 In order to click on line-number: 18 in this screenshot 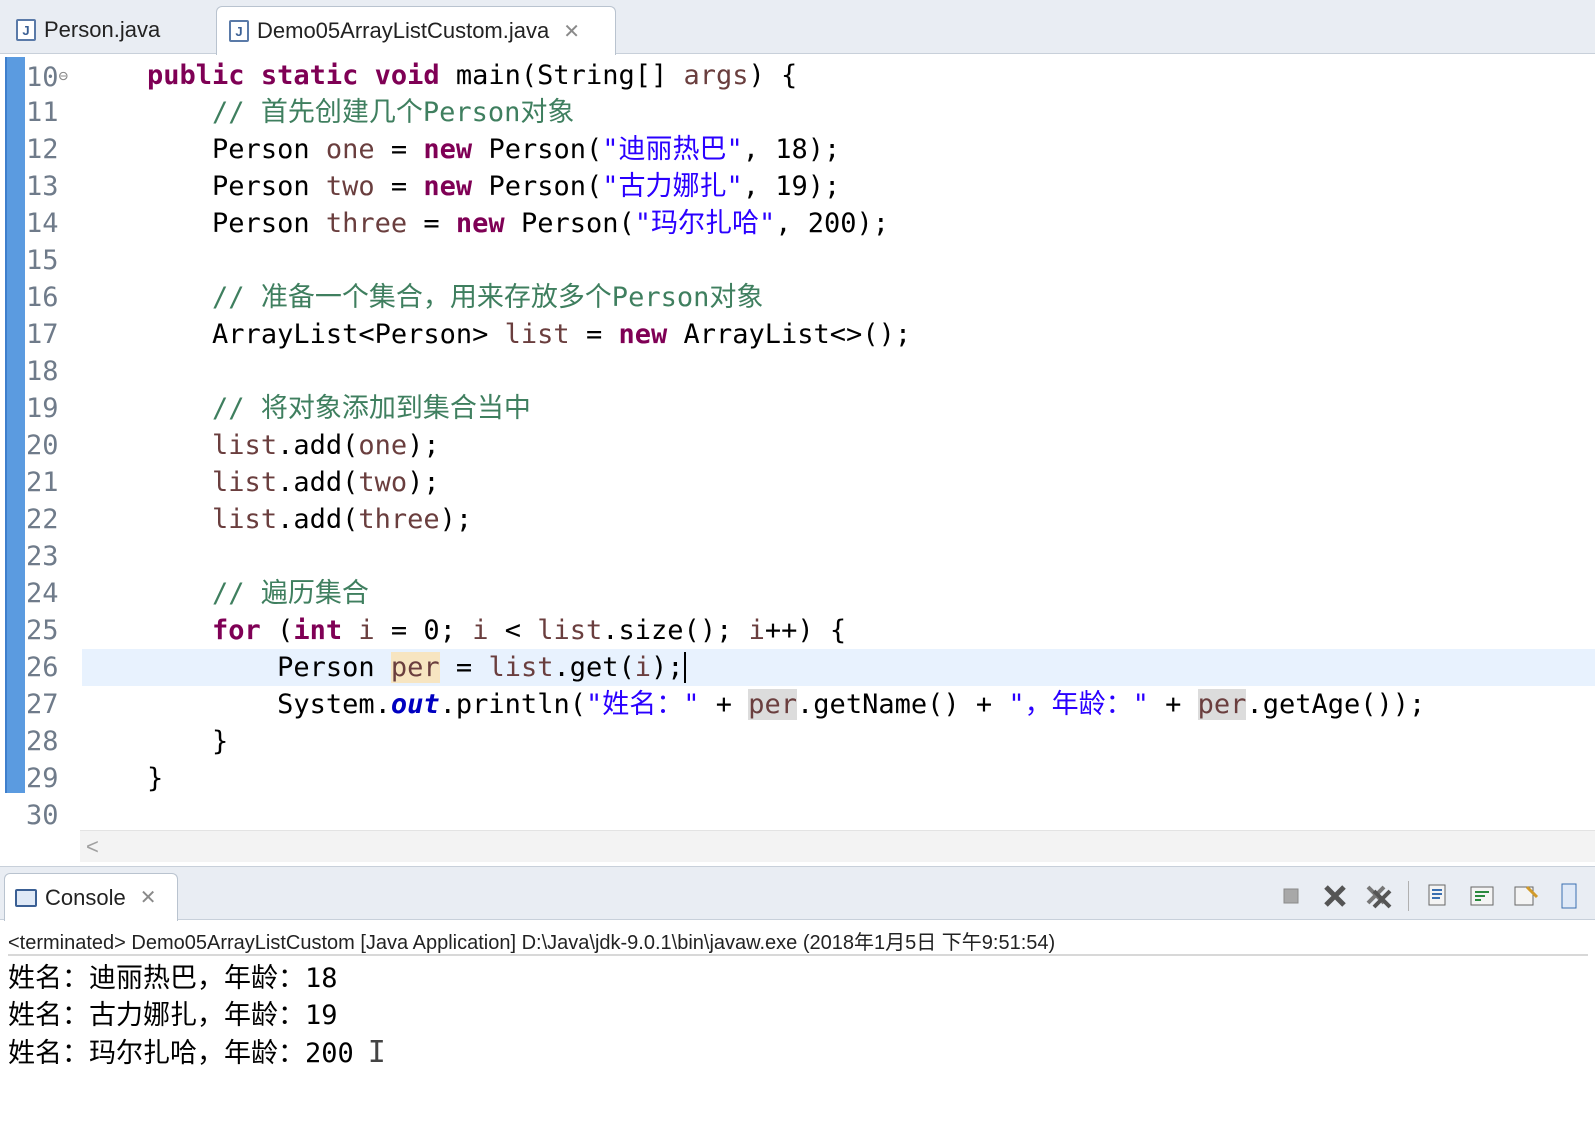, I will do `click(42, 371)`.